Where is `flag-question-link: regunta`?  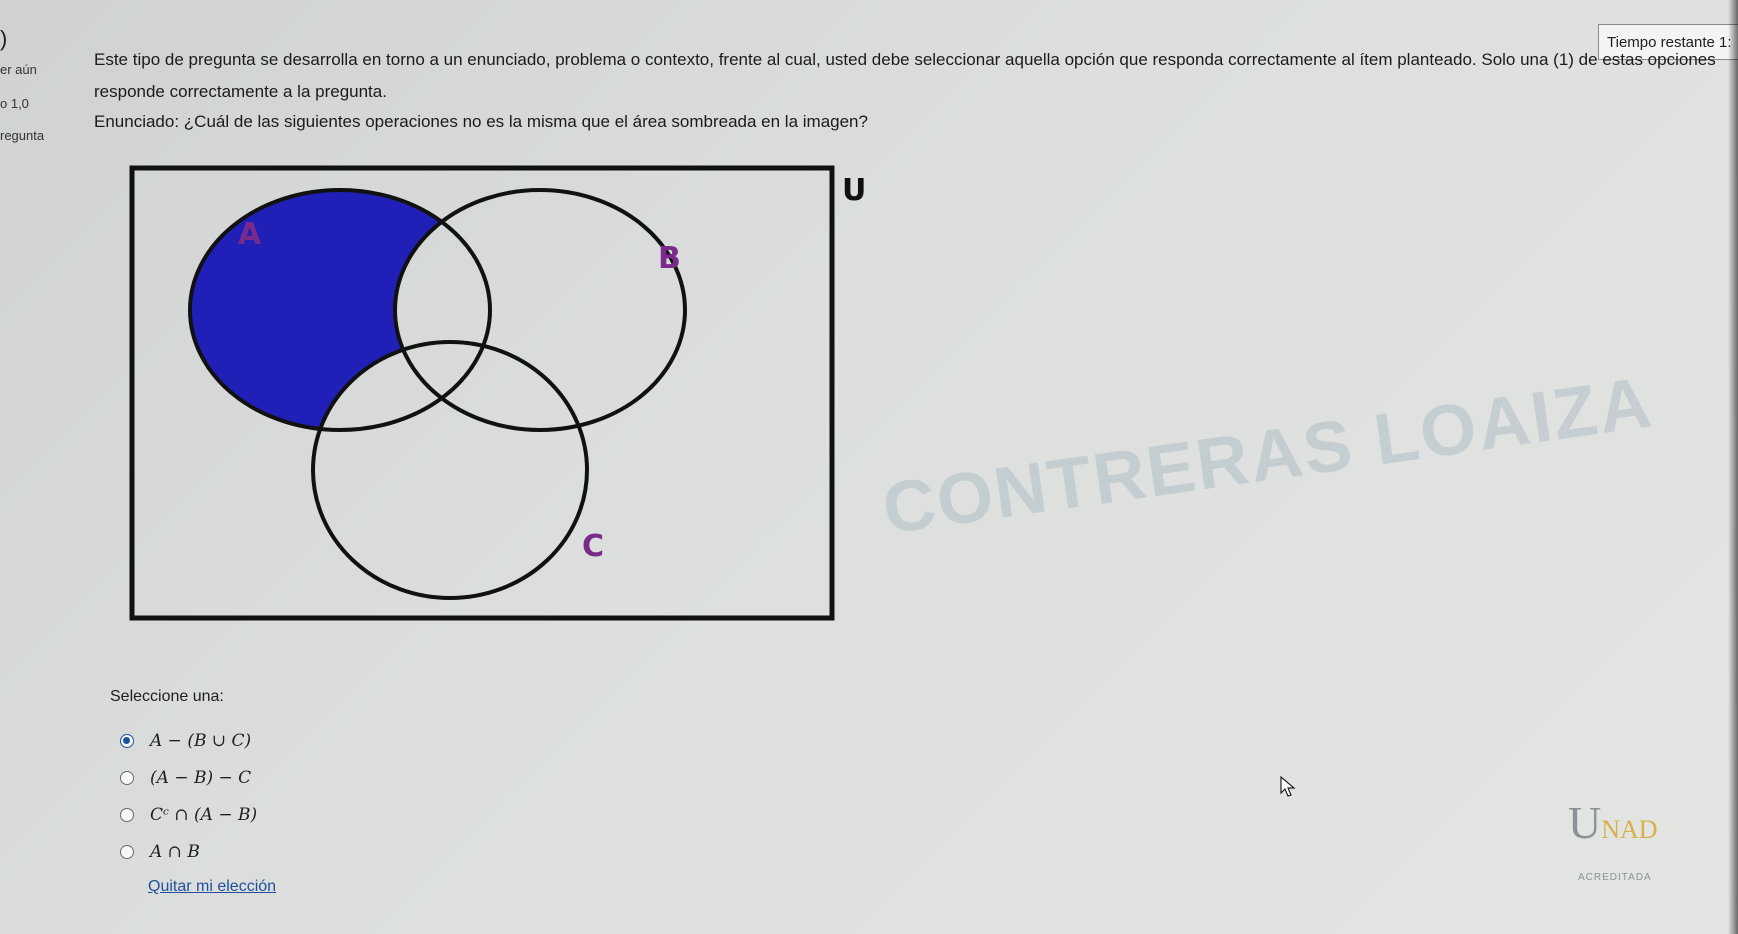
flag-question-link: regunta is located at coordinates (22, 135).